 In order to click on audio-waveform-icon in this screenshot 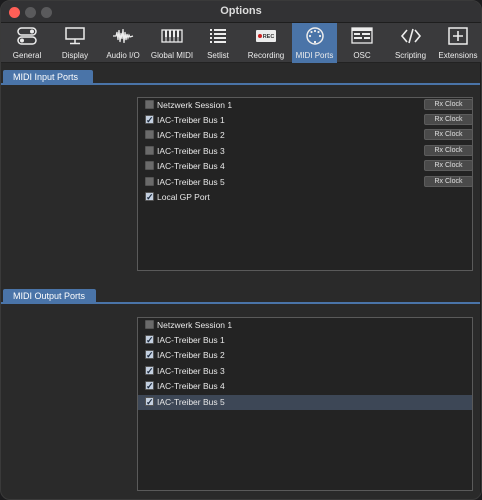, I will do `click(123, 36)`.